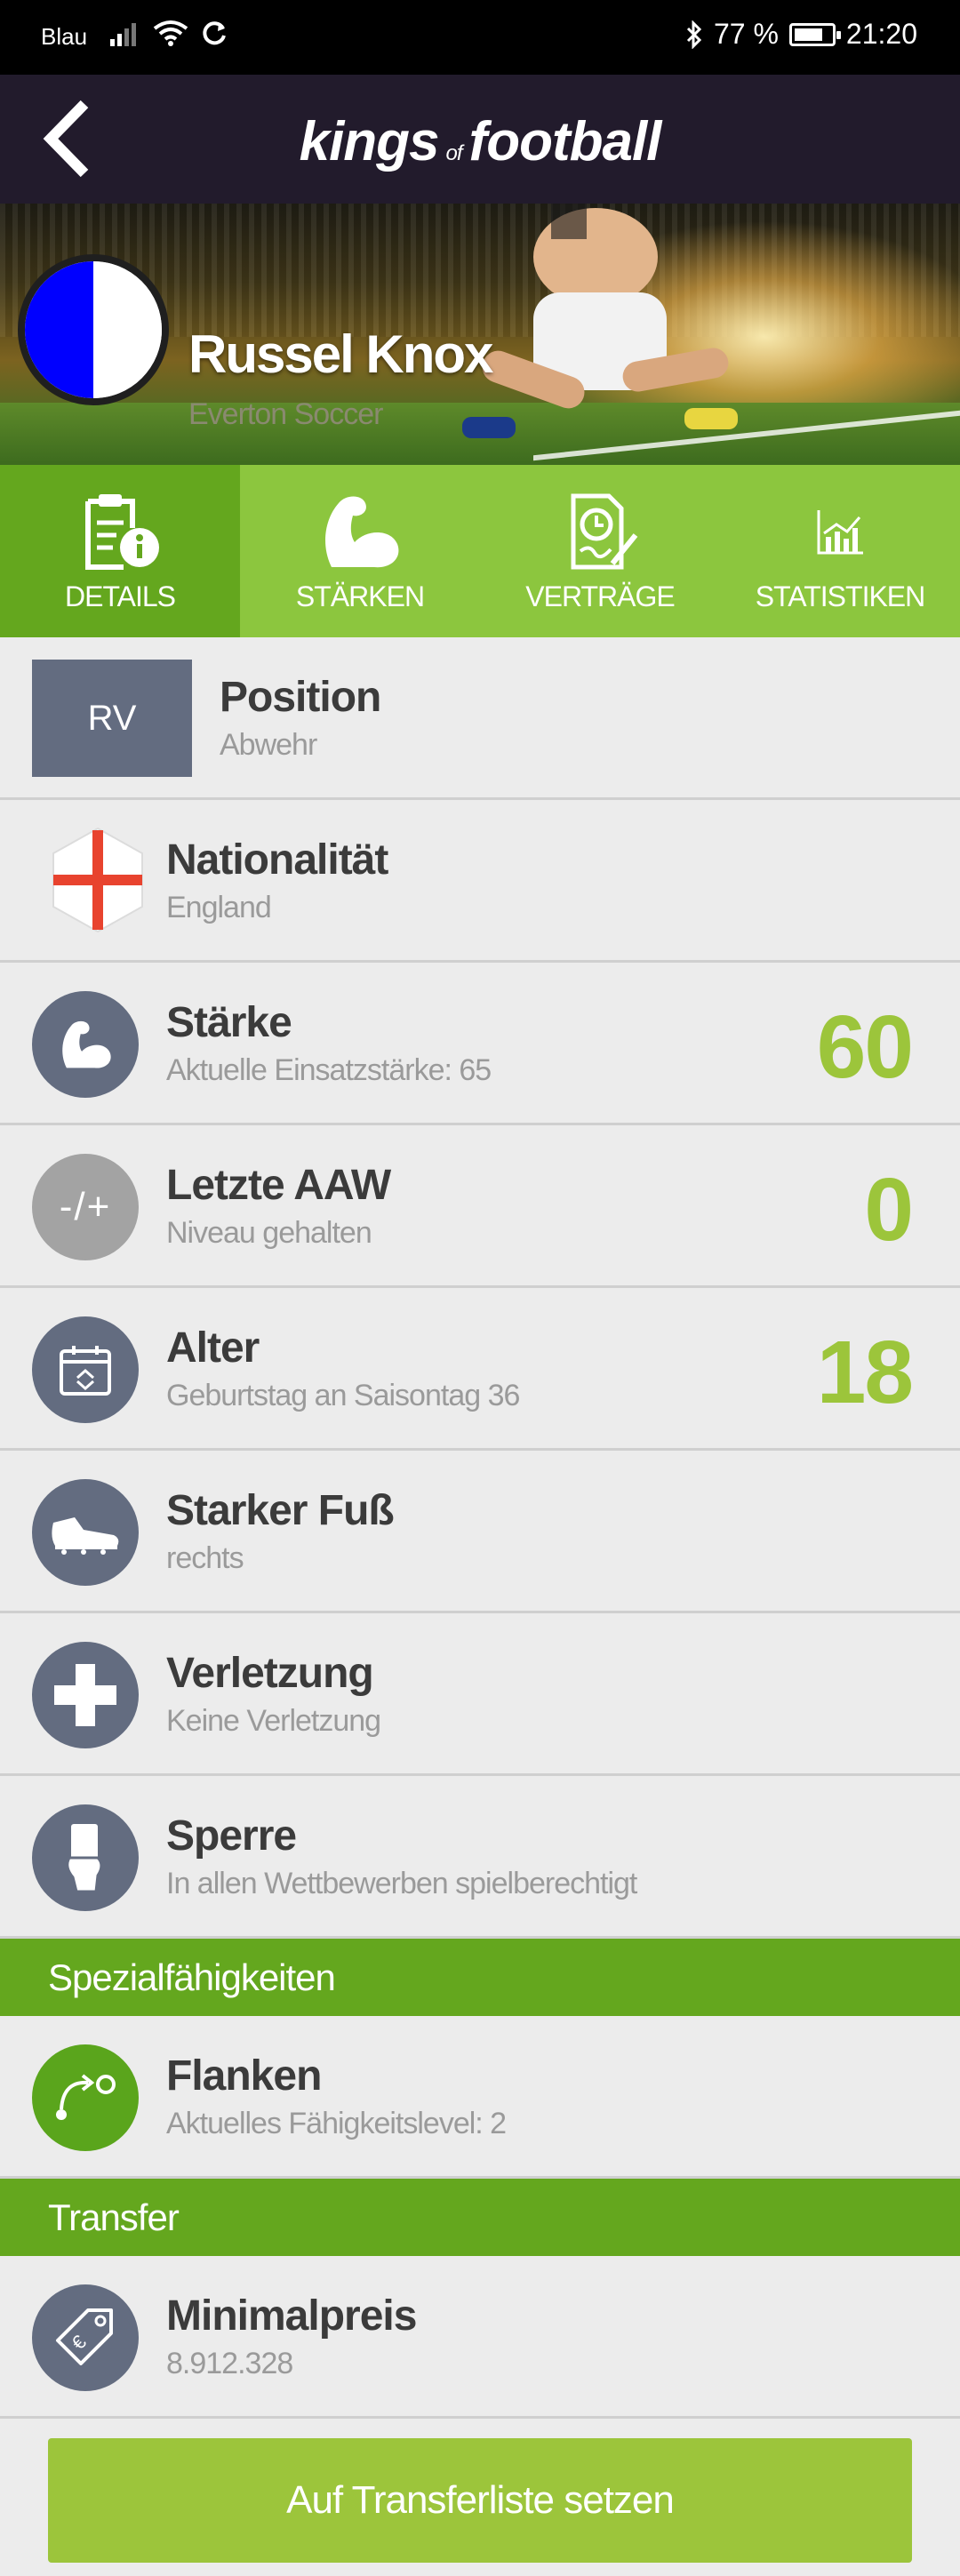  I want to click on clock: 21:20, so click(881, 34).